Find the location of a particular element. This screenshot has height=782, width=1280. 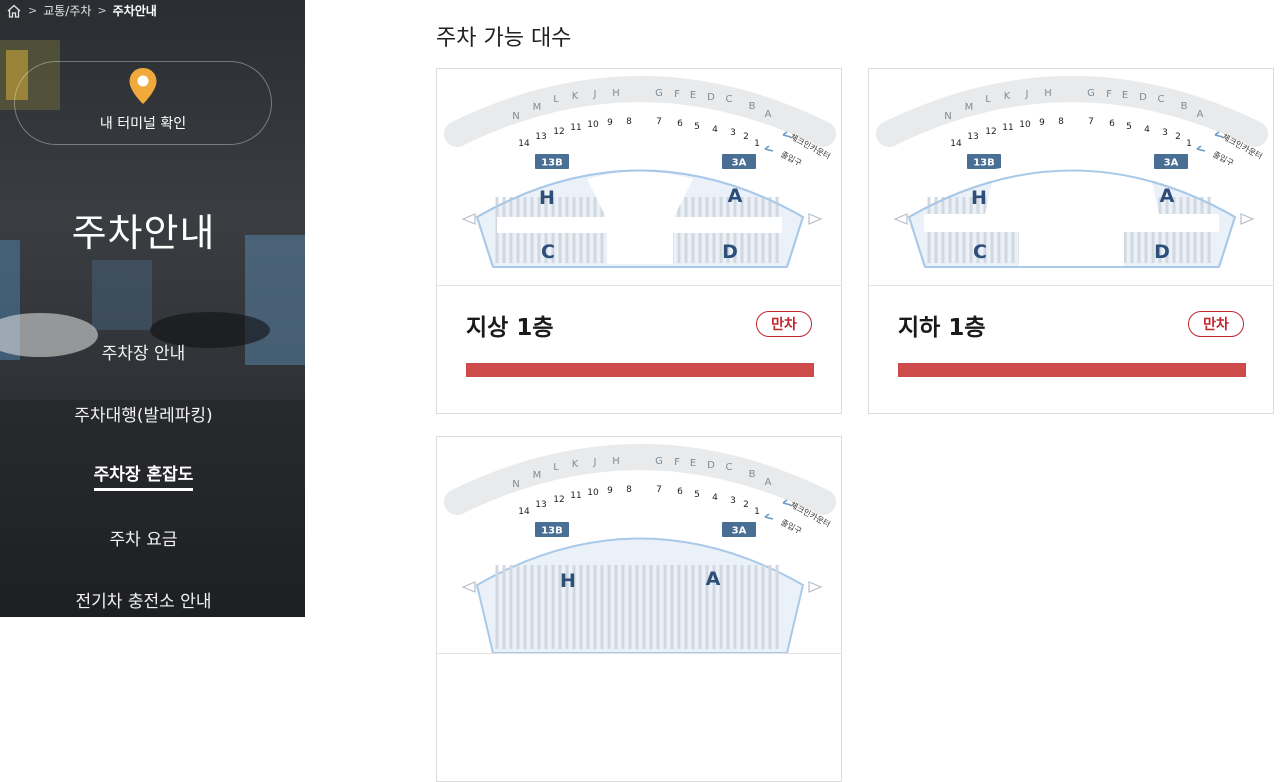

gate-number-label: 2 is located at coordinates (746, 137).